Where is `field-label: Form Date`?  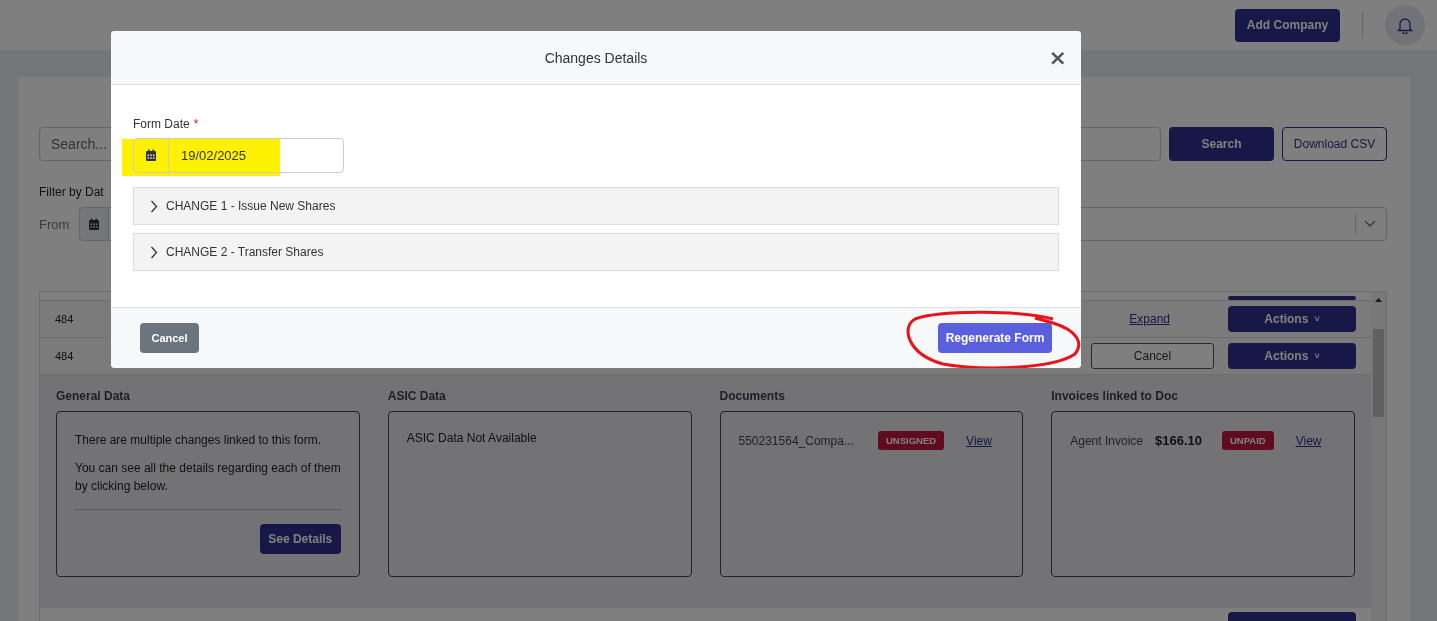 field-label: Form Date is located at coordinates (161, 124).